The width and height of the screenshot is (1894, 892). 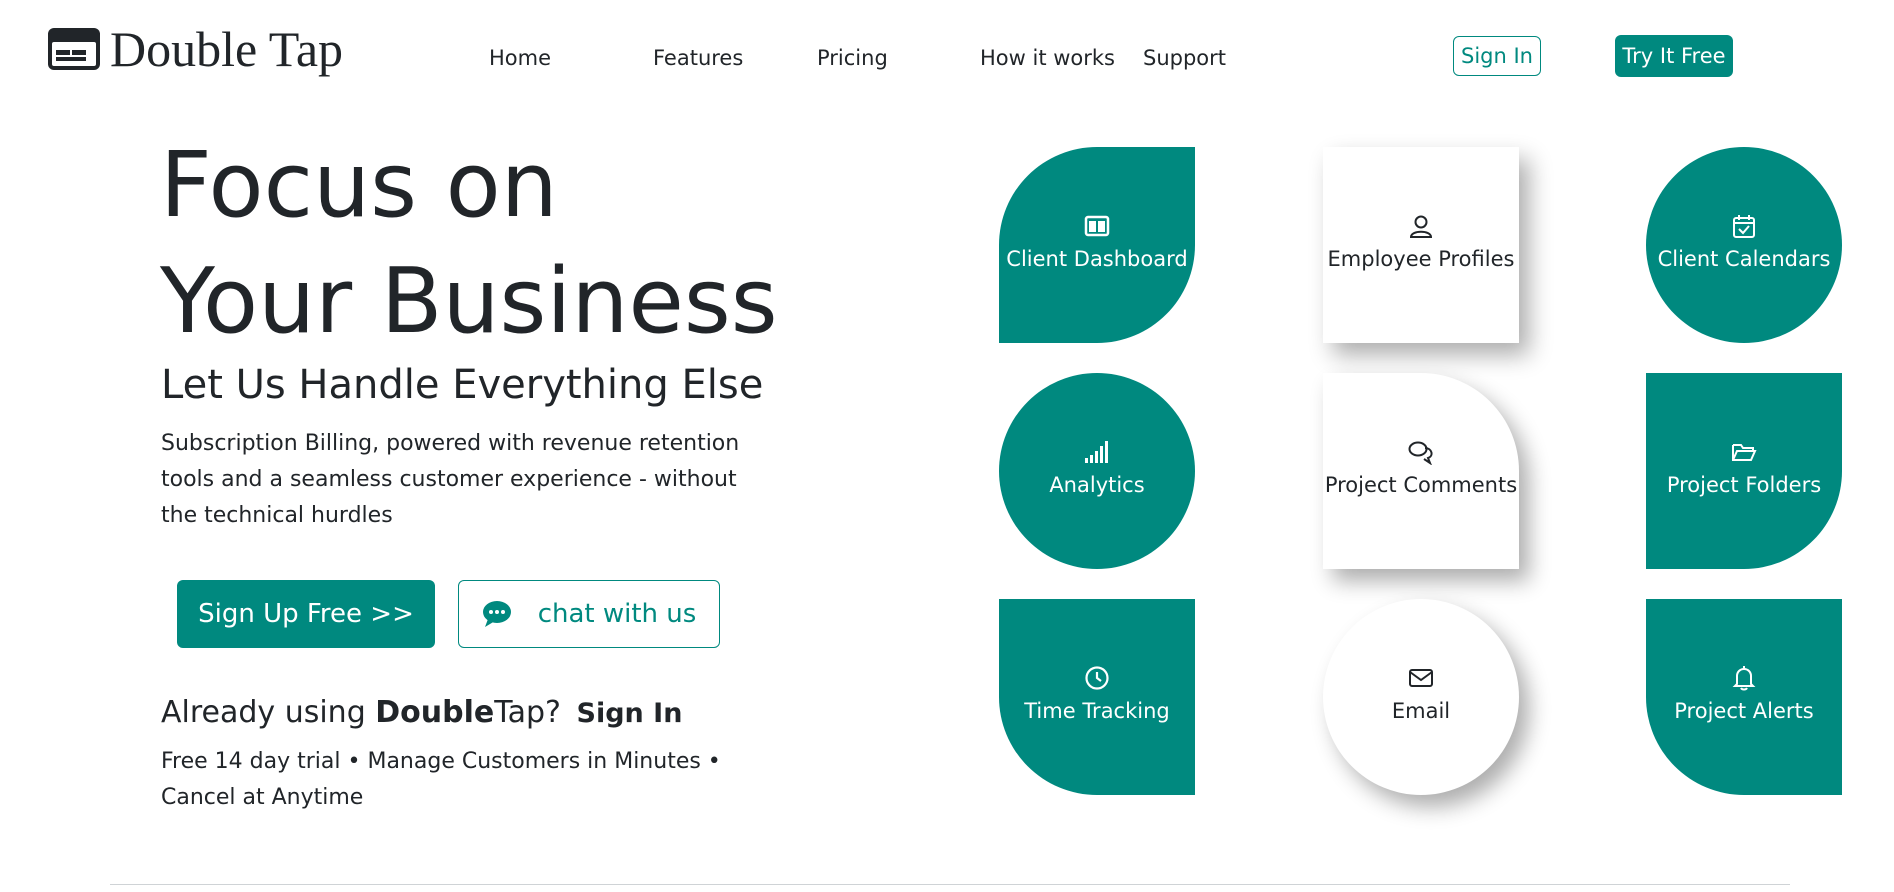 I want to click on hero-title-line2: Your Business, so click(x=469, y=301).